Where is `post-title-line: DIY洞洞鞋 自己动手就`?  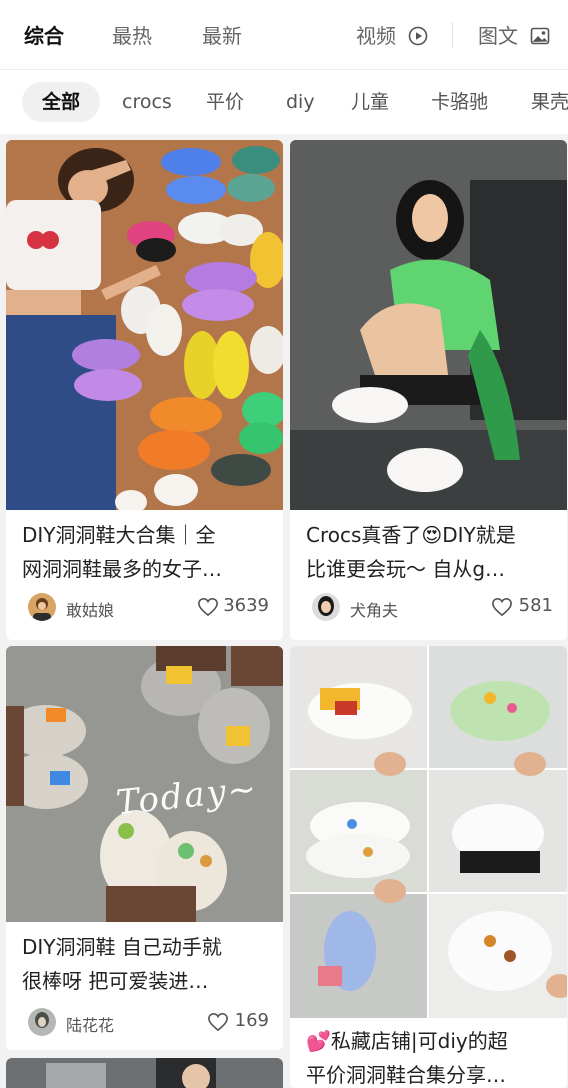 post-title-line: DIY洞洞鞋 自己动手就 is located at coordinates (122, 947).